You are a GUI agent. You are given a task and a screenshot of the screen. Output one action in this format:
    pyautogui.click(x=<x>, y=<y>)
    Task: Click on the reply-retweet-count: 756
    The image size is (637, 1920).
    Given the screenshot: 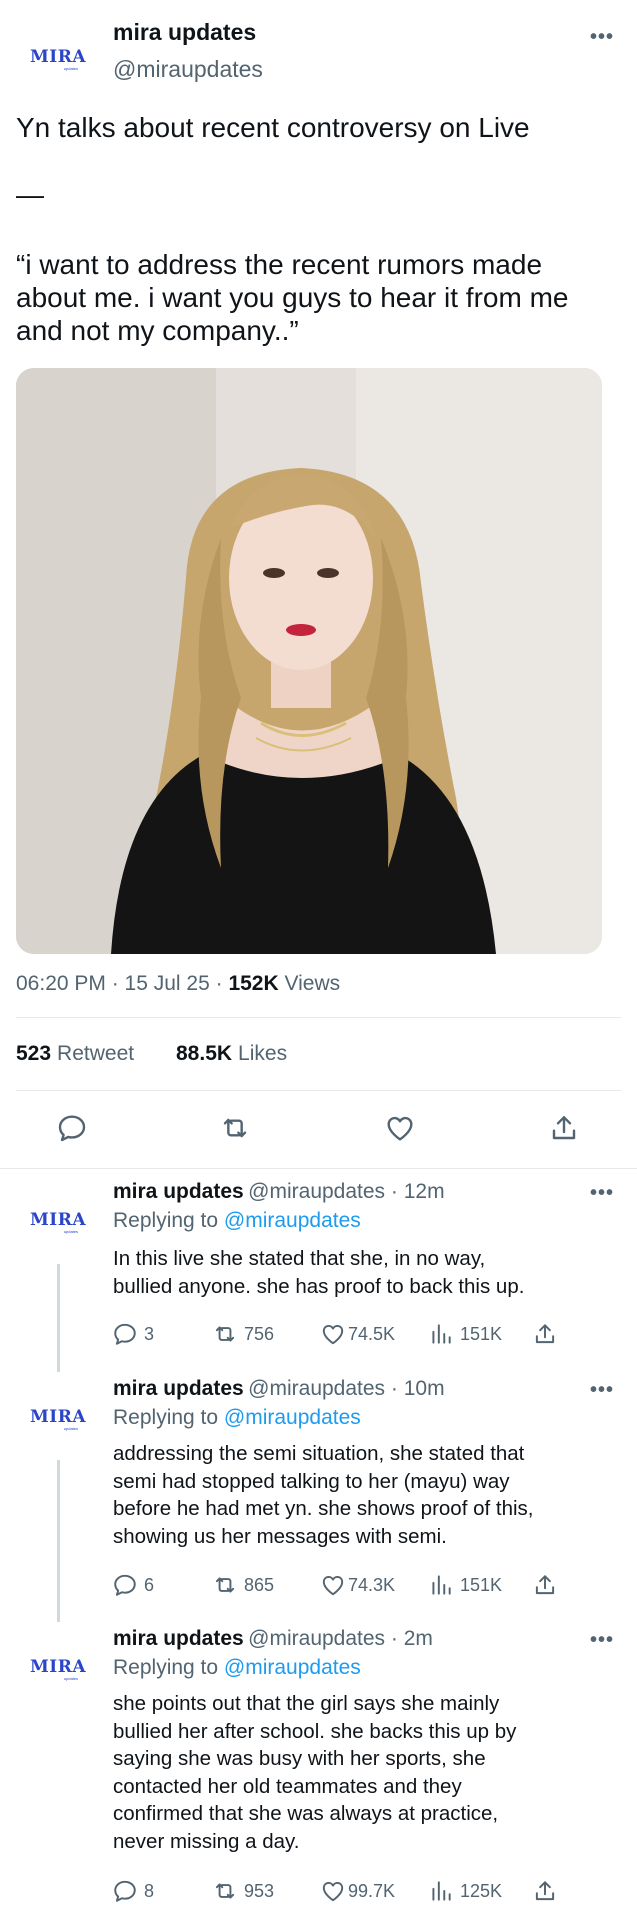 What is the action you would take?
    pyautogui.click(x=259, y=1333)
    